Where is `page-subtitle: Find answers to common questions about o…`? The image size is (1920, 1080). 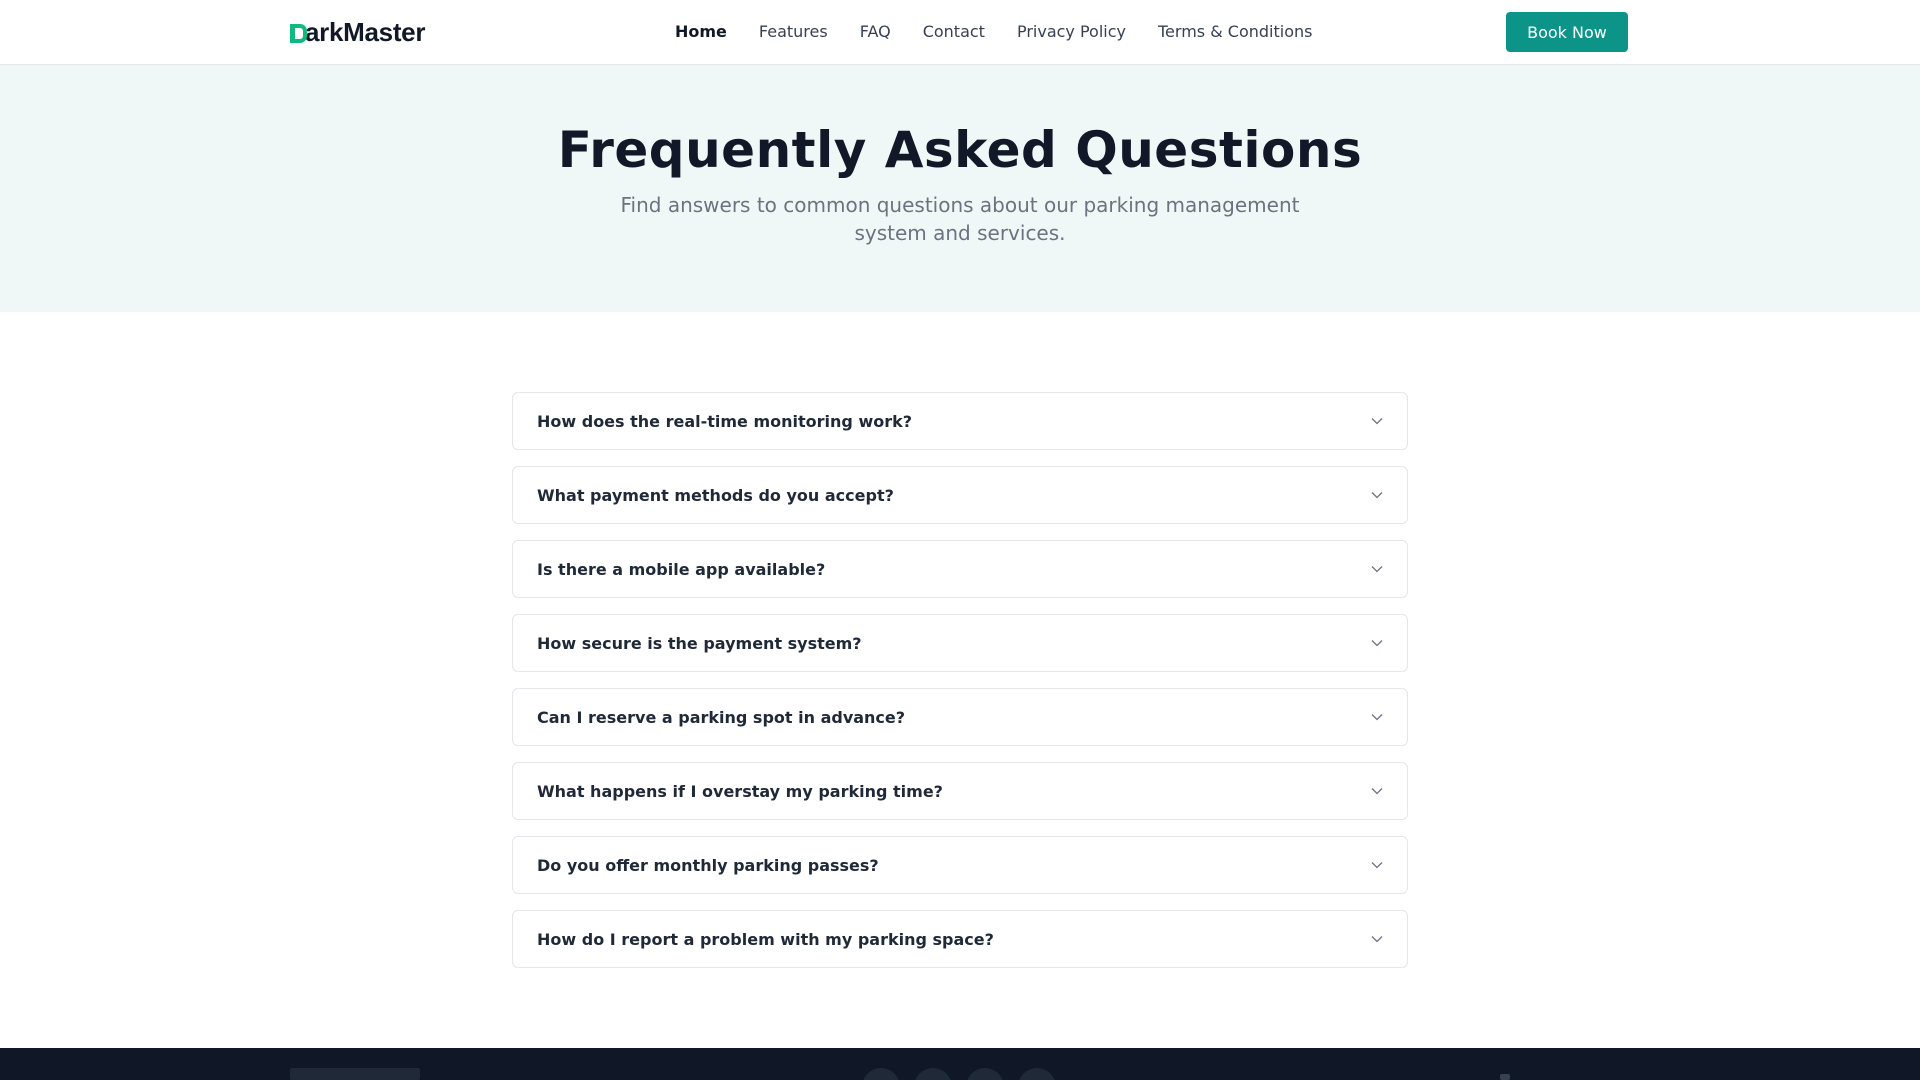
page-subtitle: Find answers to common questions about o… is located at coordinates (960, 219).